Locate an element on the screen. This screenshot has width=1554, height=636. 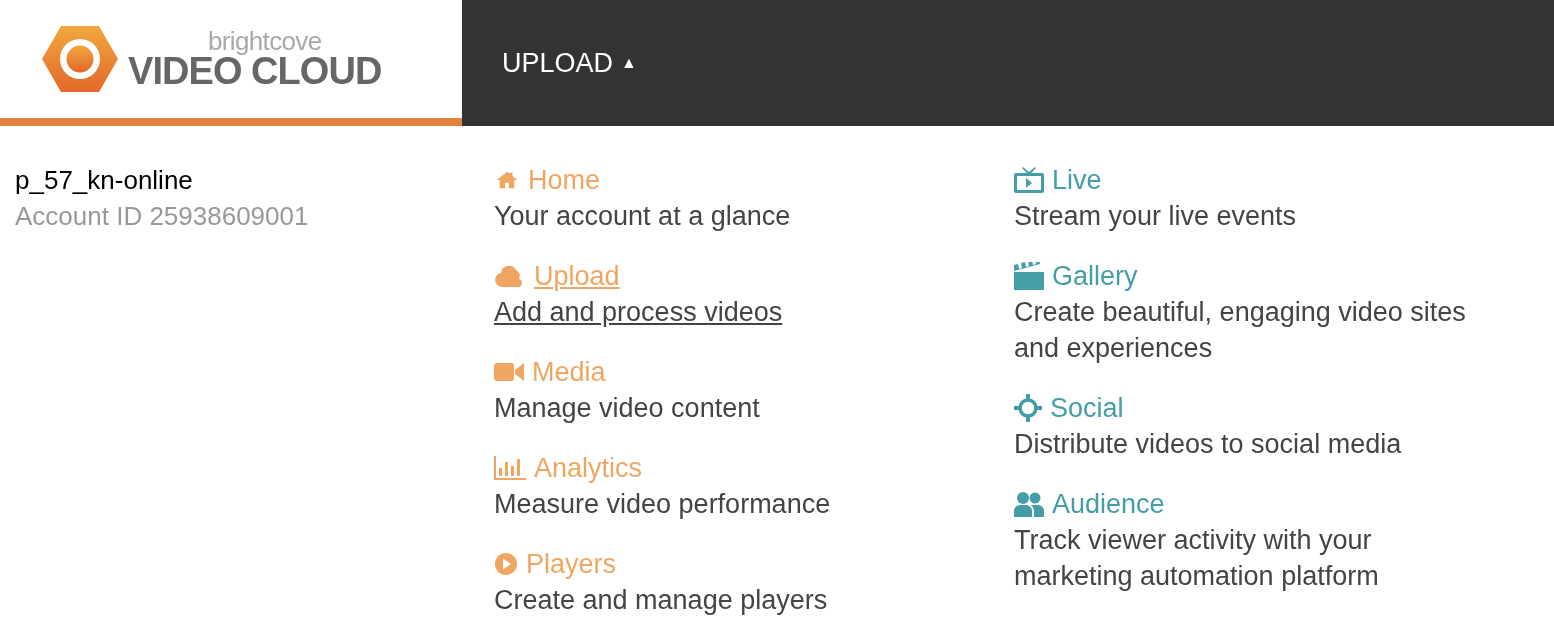
menu-link: Home is located at coordinates (547, 180).